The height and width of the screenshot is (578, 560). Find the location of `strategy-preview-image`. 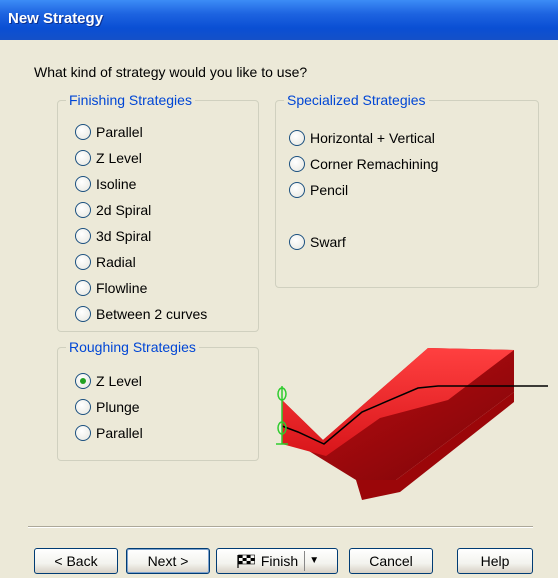

strategy-preview-image is located at coordinates (412, 424).